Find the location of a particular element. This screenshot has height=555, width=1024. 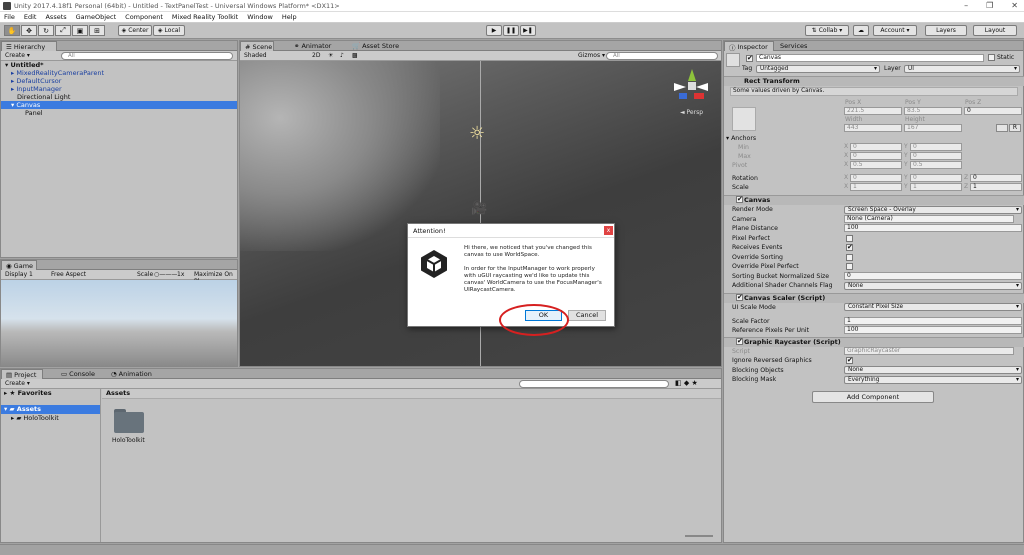

scene-root-item: ▾ Untitled* is located at coordinates (119, 65).